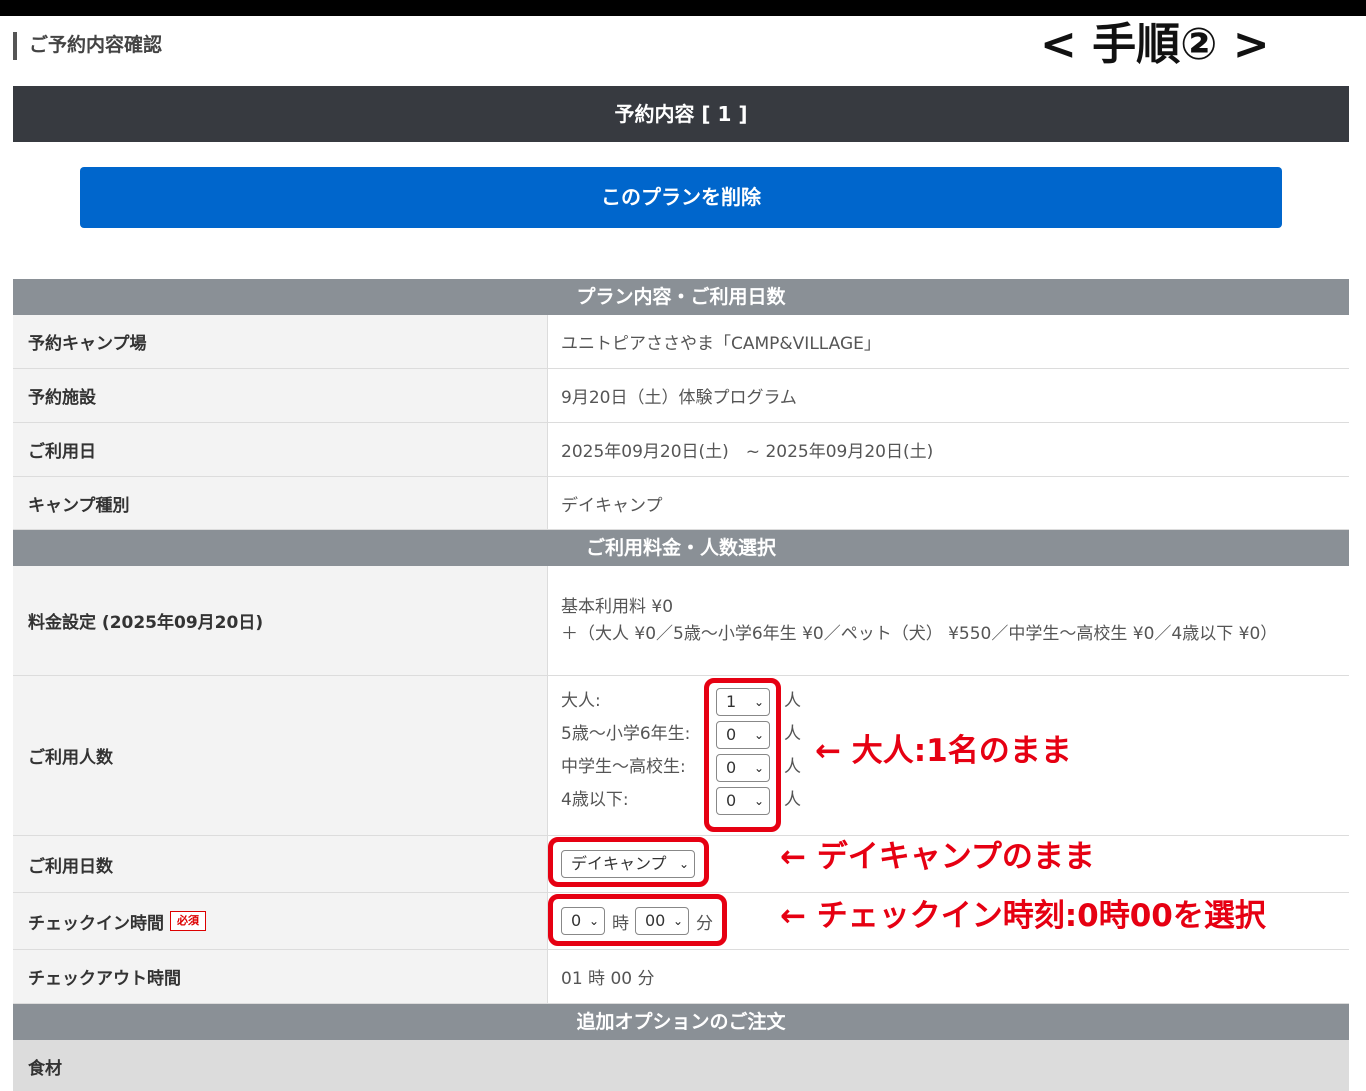 The image size is (1366, 1091). I want to click on reservation-header: 予約内容 [ 1 ], so click(681, 114).